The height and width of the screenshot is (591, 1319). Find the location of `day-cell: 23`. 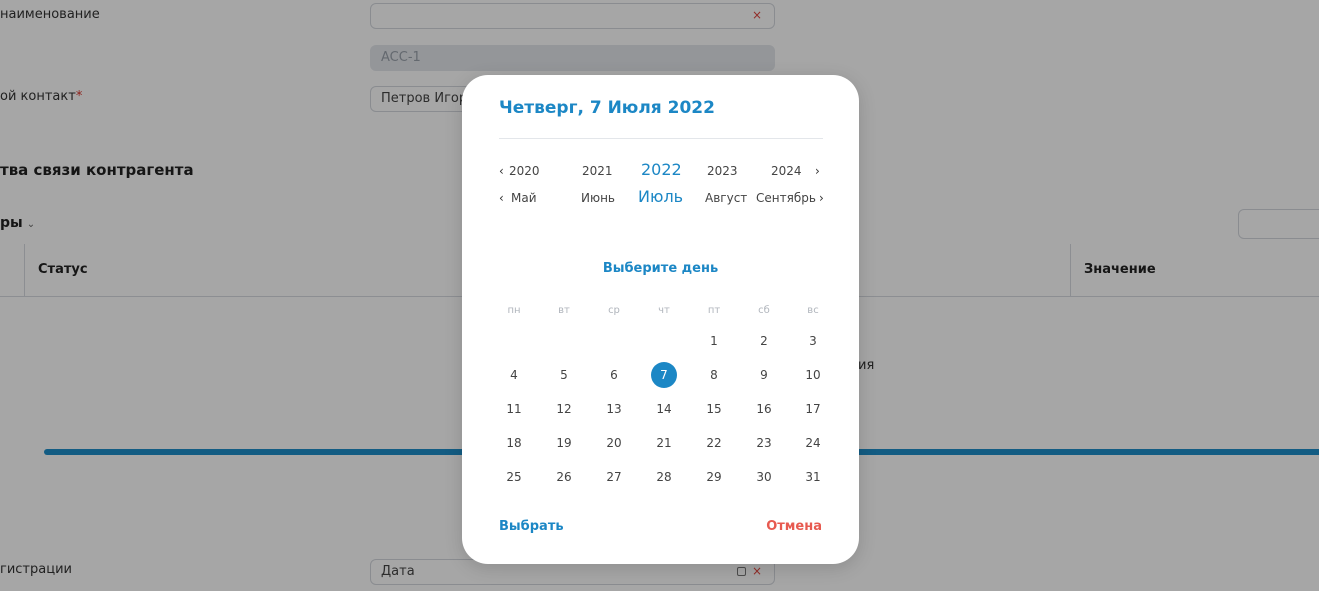

day-cell: 23 is located at coordinates (764, 443).